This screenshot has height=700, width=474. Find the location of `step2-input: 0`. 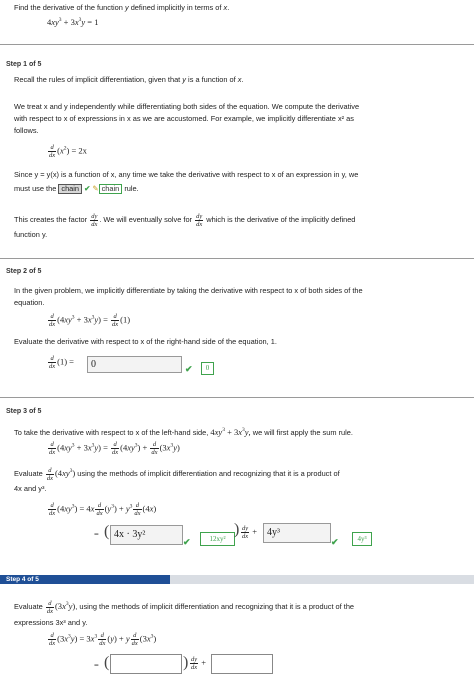

step2-input: 0 is located at coordinates (134, 364).